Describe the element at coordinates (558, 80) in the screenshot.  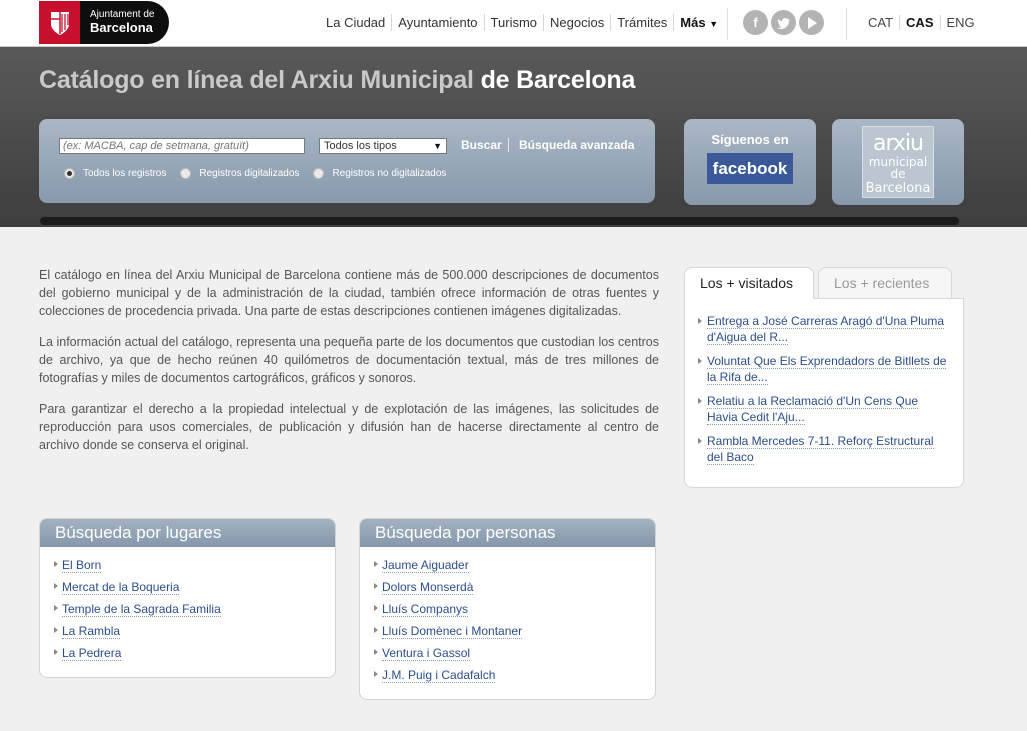
I see `page-title-bold: de Barcelona` at that location.